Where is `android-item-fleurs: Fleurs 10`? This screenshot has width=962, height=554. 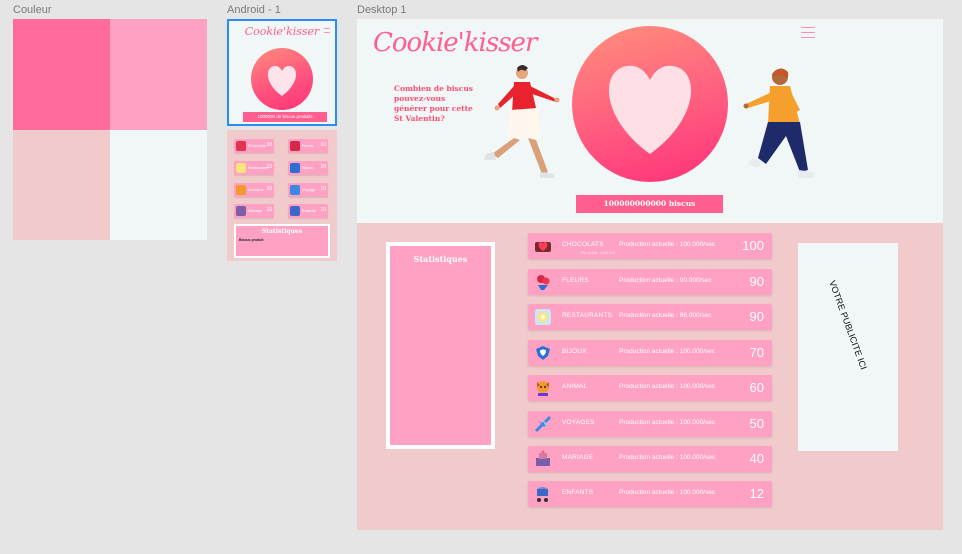 android-item-fleurs: Fleurs 10 is located at coordinates (308, 146).